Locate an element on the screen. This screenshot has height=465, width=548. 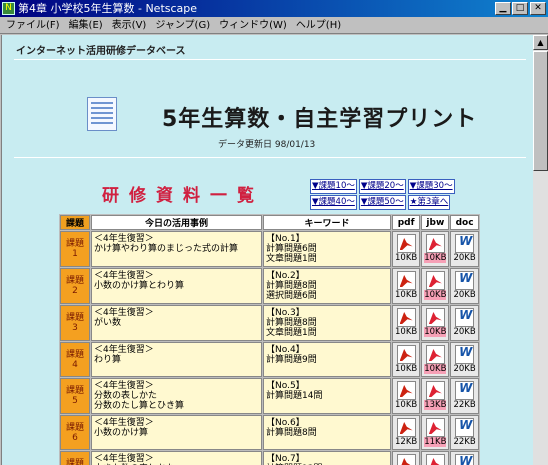
example-cell: ＜4年生復習＞ 分数の表しかた 分数のたし算とひき算 is located at coordinates (176, 396).